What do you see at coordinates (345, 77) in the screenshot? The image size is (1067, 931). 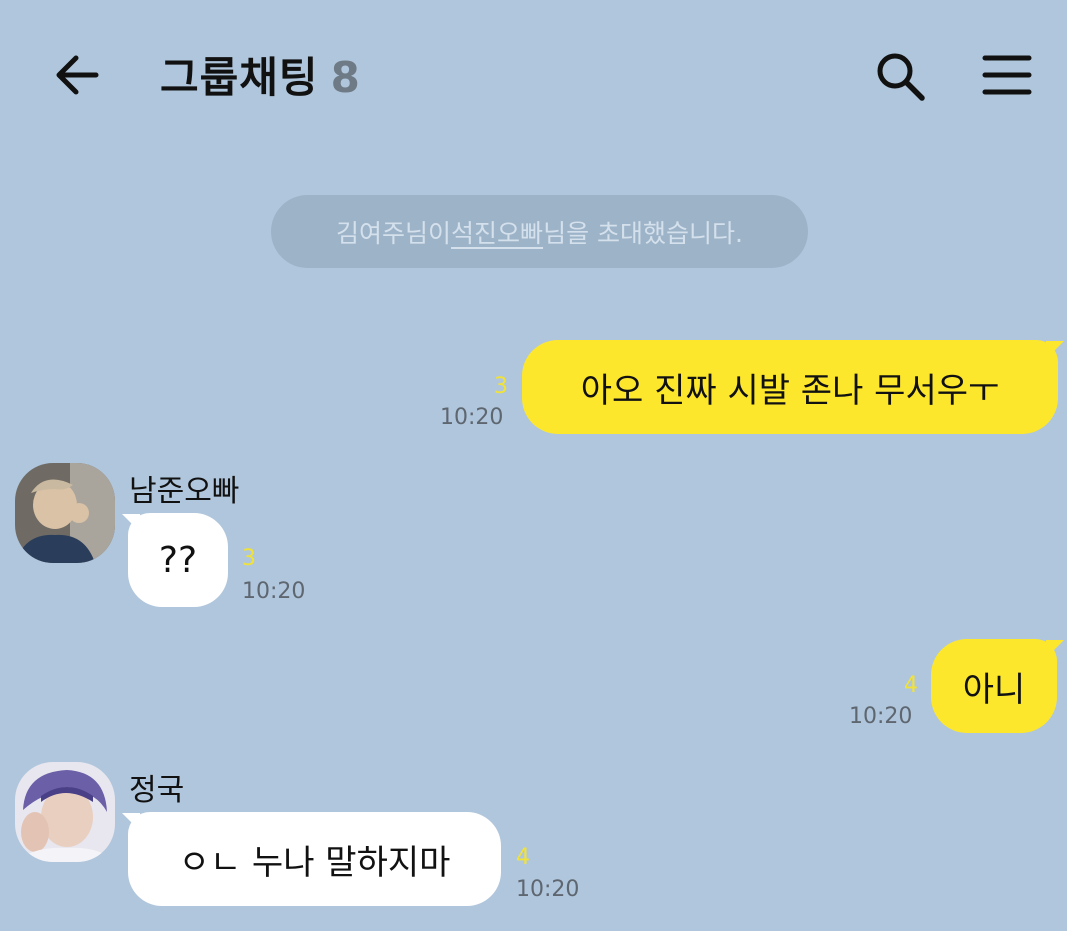 I see `member-count: 8` at bounding box center [345, 77].